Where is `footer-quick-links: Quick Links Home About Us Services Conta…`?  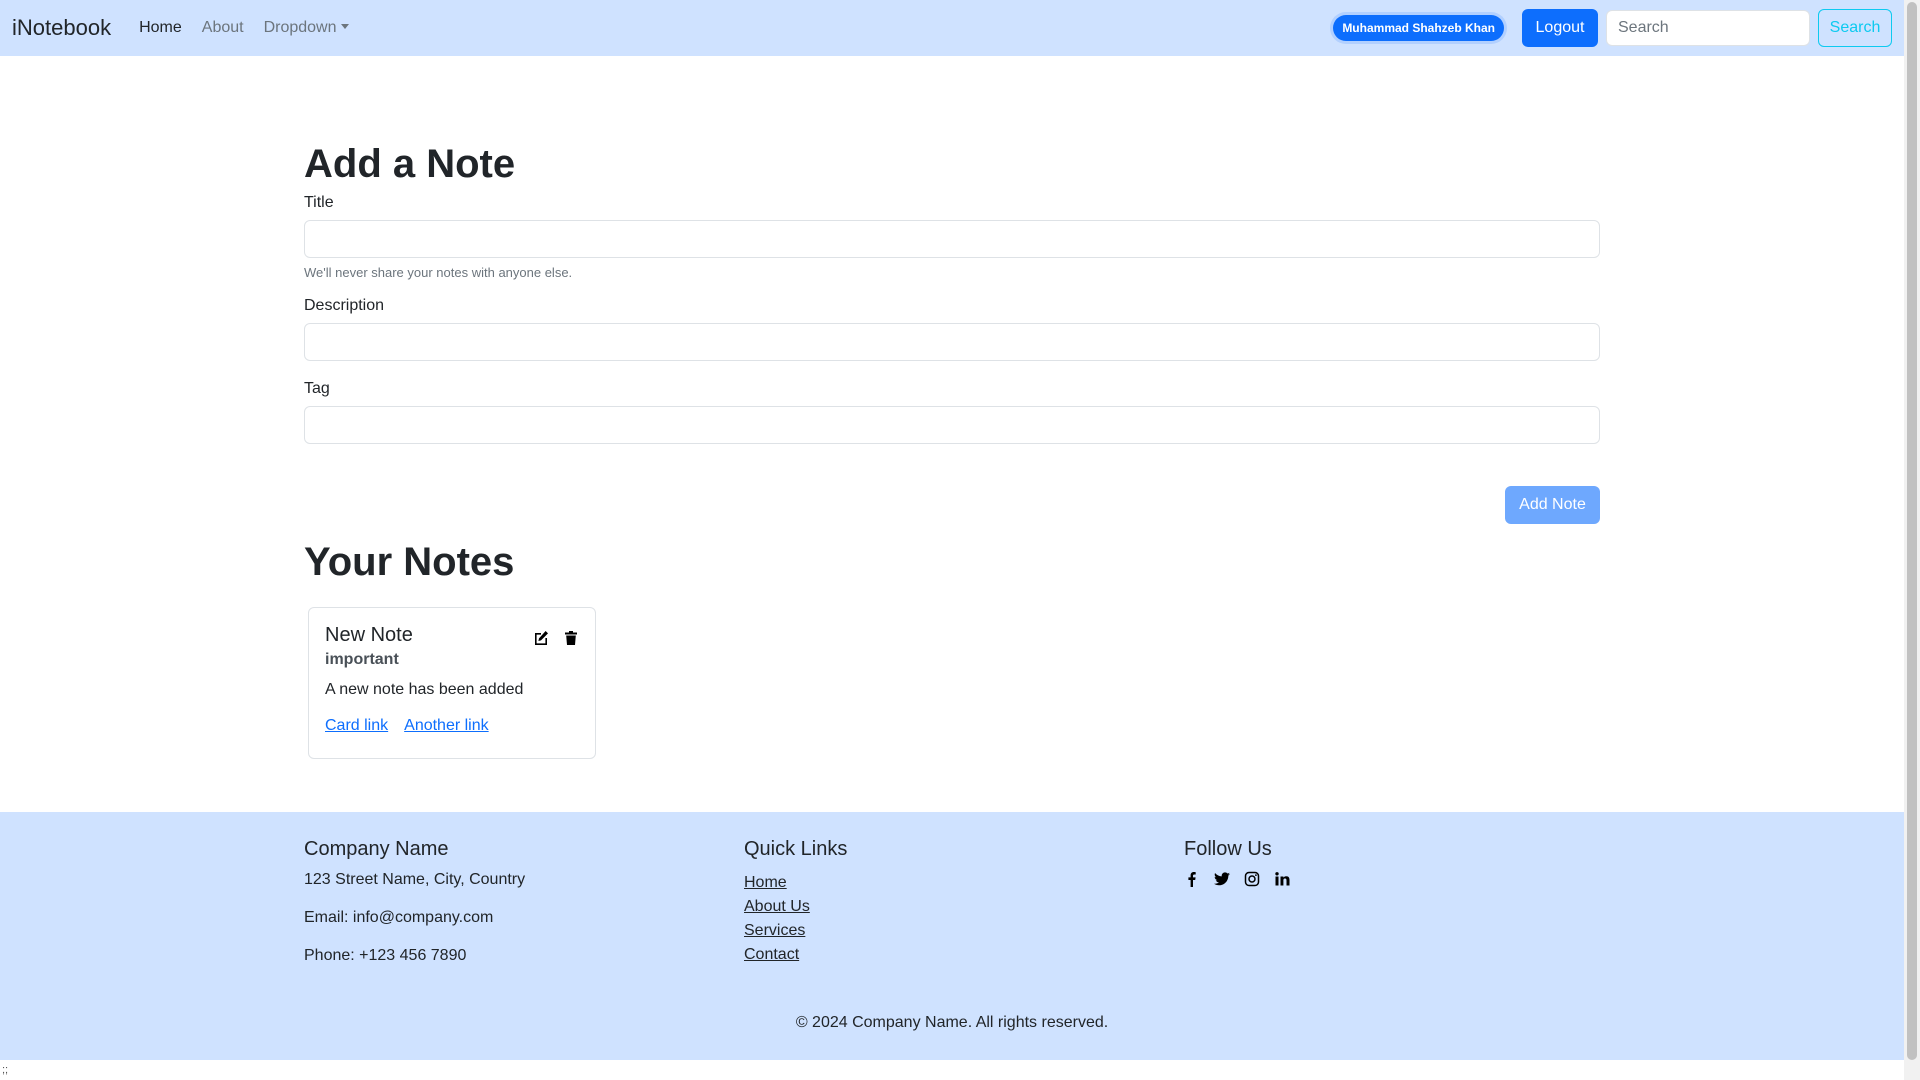
footer-quick-links: Quick Links Home About Us Services Conta… is located at coordinates (795, 902).